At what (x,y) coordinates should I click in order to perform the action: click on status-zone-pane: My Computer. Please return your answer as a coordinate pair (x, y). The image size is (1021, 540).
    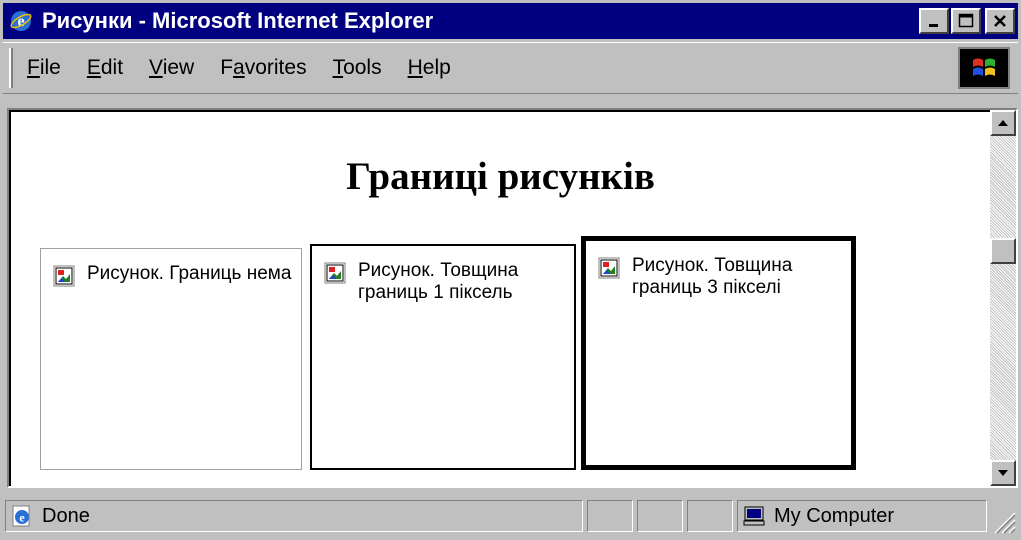
    Looking at the image, I should click on (862, 516).